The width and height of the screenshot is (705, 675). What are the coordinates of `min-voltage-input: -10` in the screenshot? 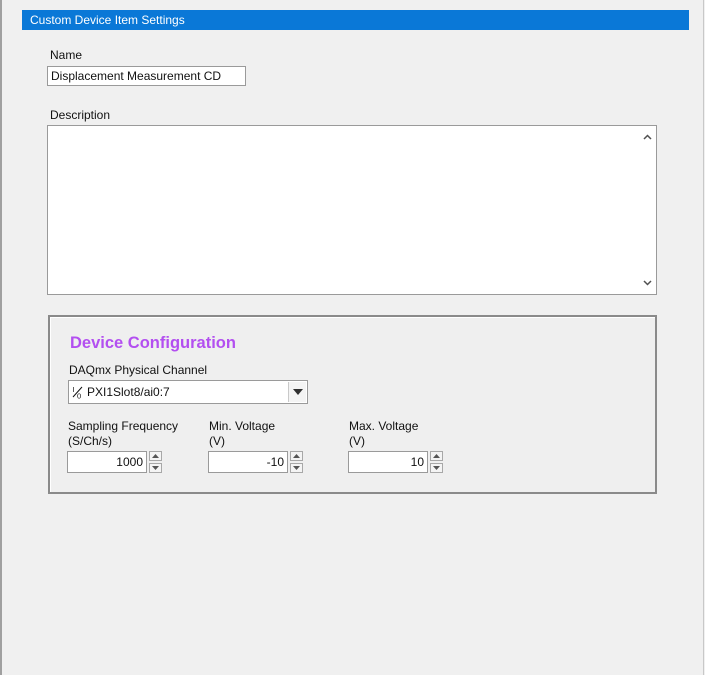 It's located at (248, 462).